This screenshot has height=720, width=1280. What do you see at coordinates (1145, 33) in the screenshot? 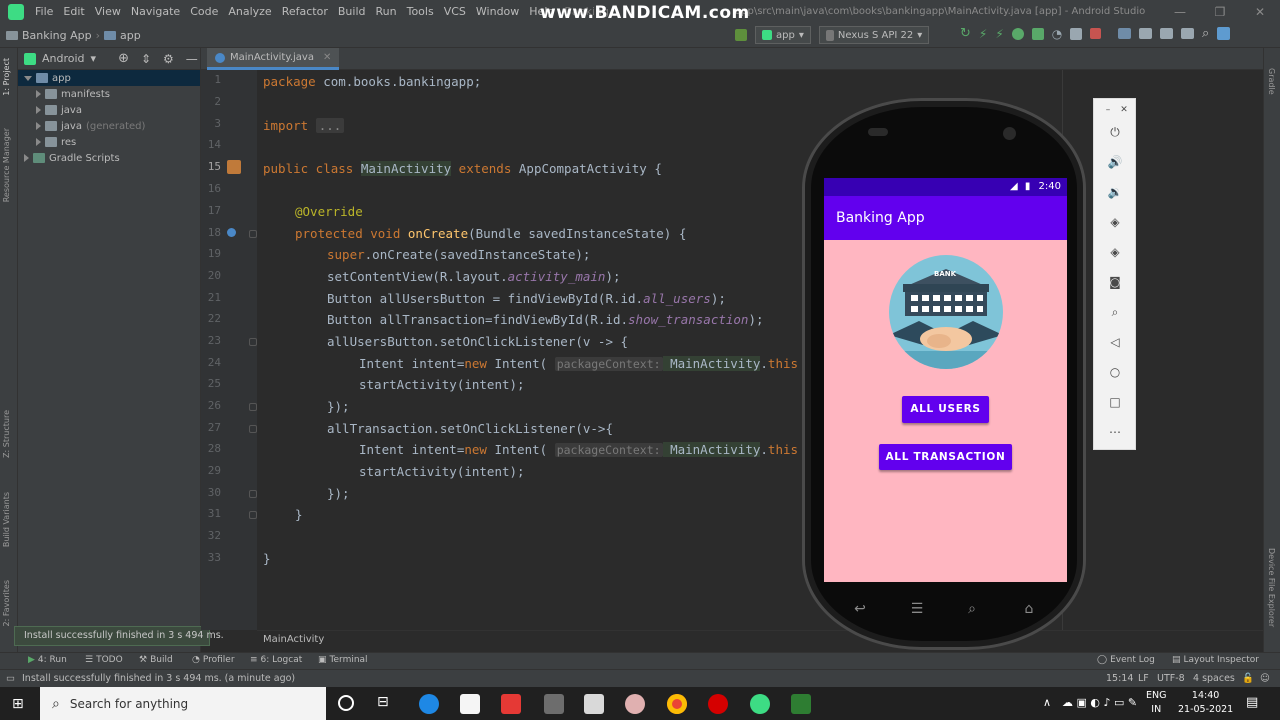
I see `avd-manager-icon` at bounding box center [1145, 33].